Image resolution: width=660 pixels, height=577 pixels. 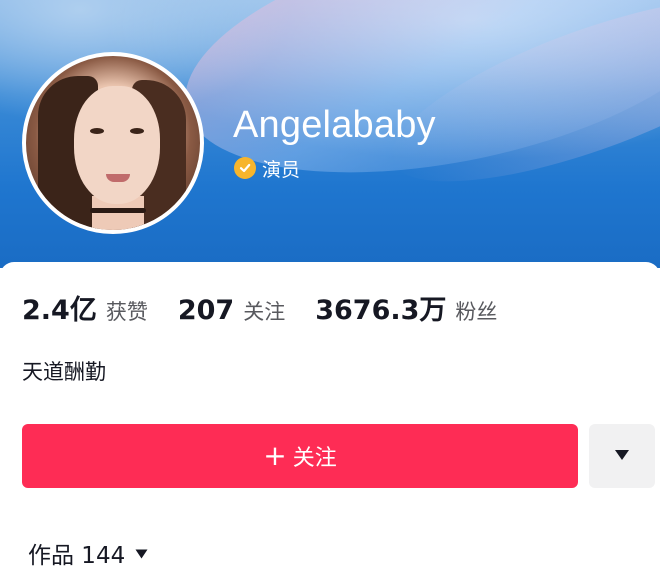 I want to click on avatar-face, so click(x=117, y=145).